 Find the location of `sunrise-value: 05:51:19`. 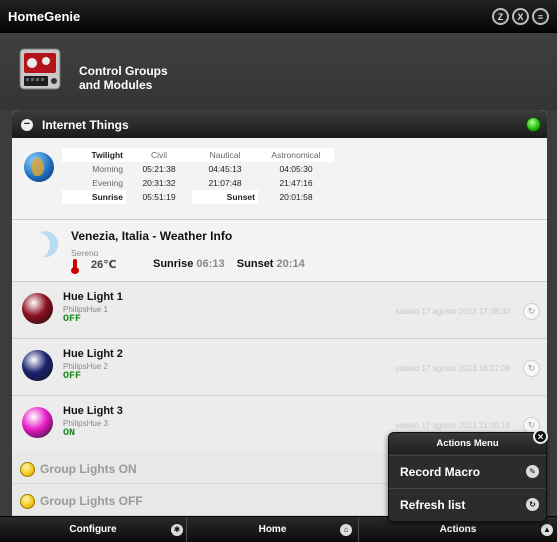

sunrise-value: 05:51:19 is located at coordinates (159, 197).